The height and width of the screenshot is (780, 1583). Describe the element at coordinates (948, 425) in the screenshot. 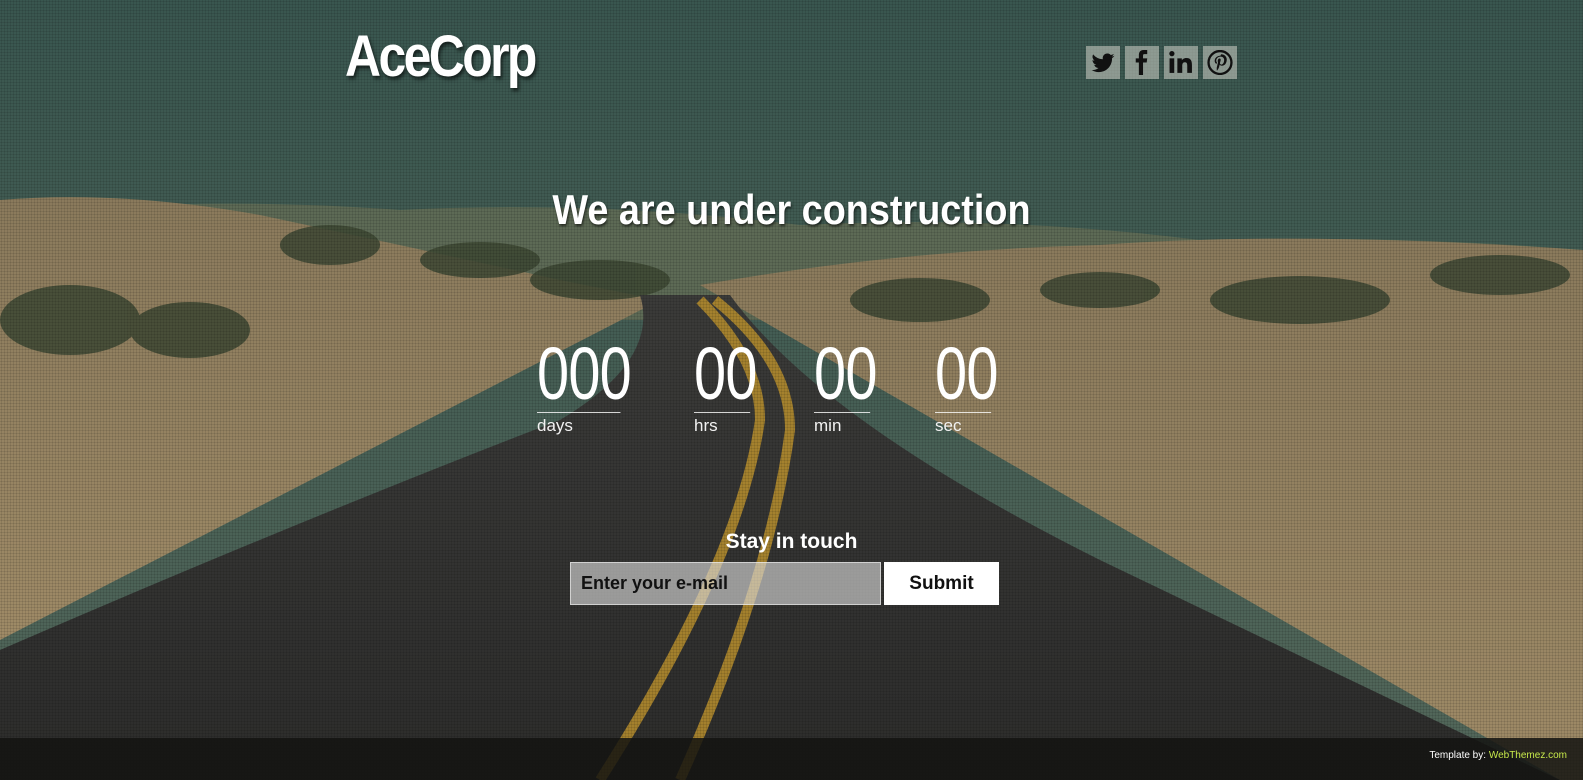

I see `countdown-seconds-label: sec` at that location.